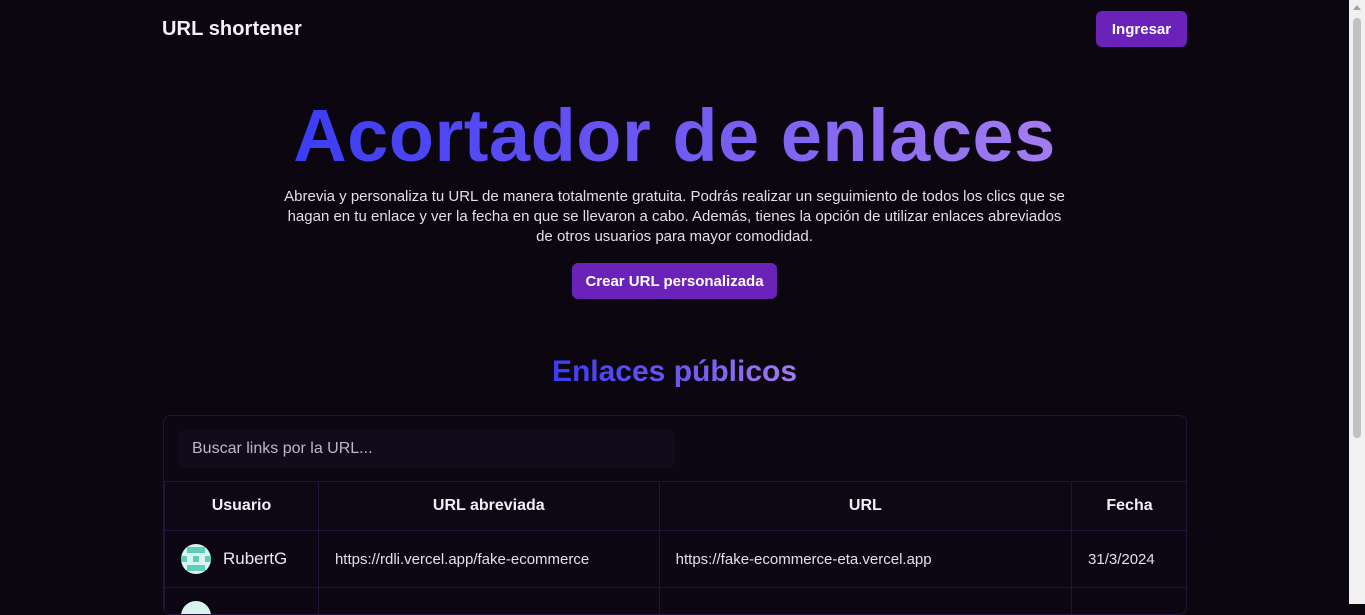  Describe the element at coordinates (674, 29) in the screenshot. I see `top-navbar: URL shortener Ingresar` at that location.